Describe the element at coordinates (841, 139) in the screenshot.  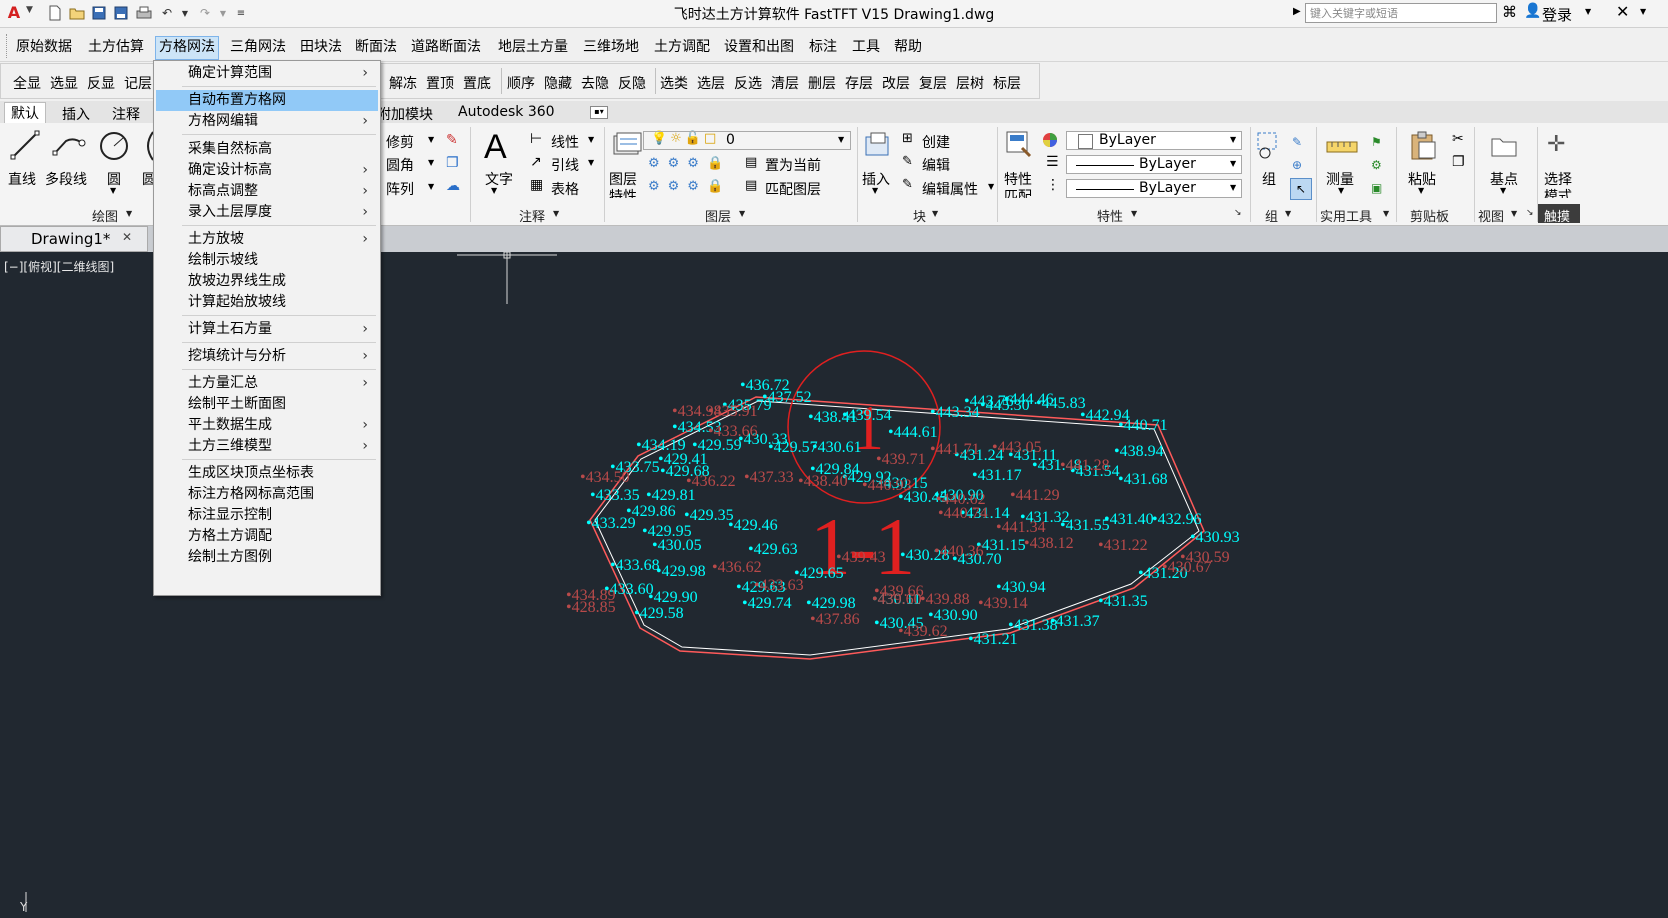
I see `layer-dropdown-arrow-icon: ▼` at that location.